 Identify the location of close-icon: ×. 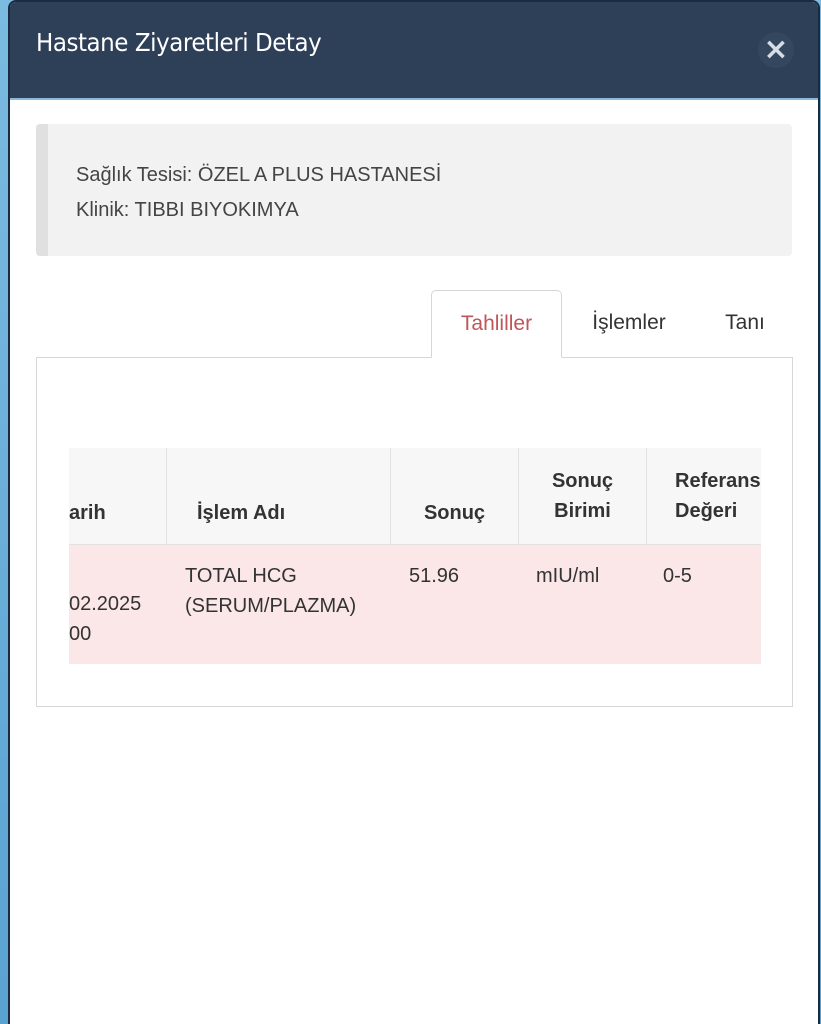
(776, 50).